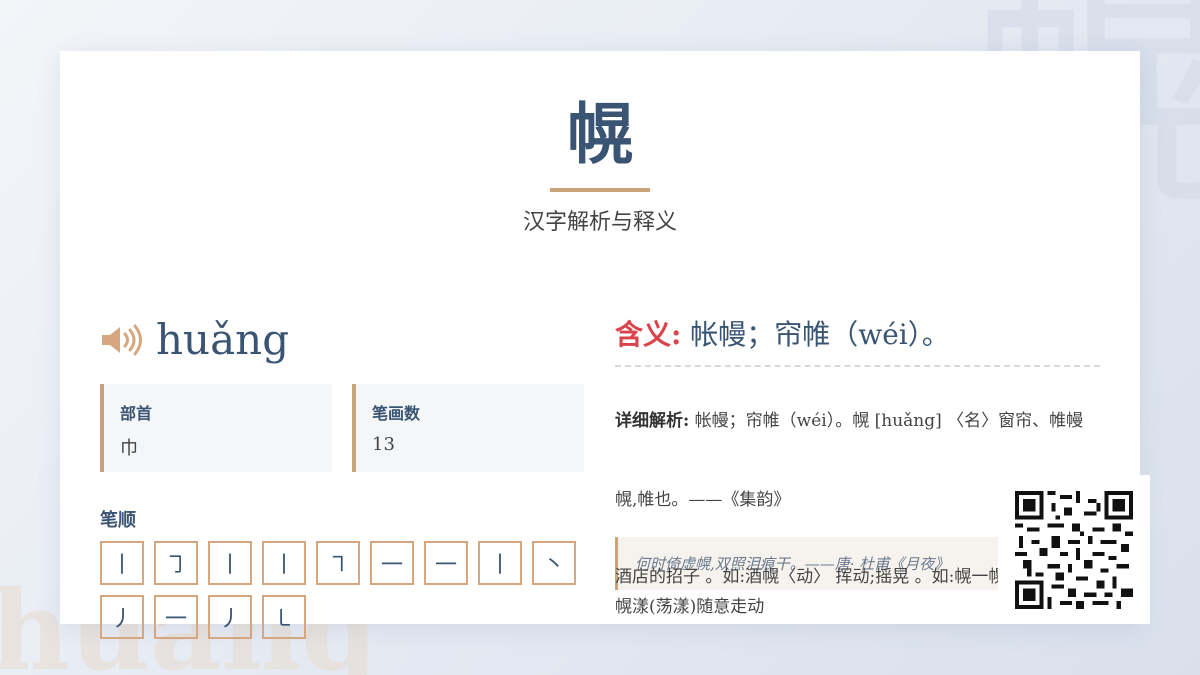 The image size is (1200, 675). Describe the element at coordinates (129, 448) in the screenshot. I see `radical-value: 巾` at that location.